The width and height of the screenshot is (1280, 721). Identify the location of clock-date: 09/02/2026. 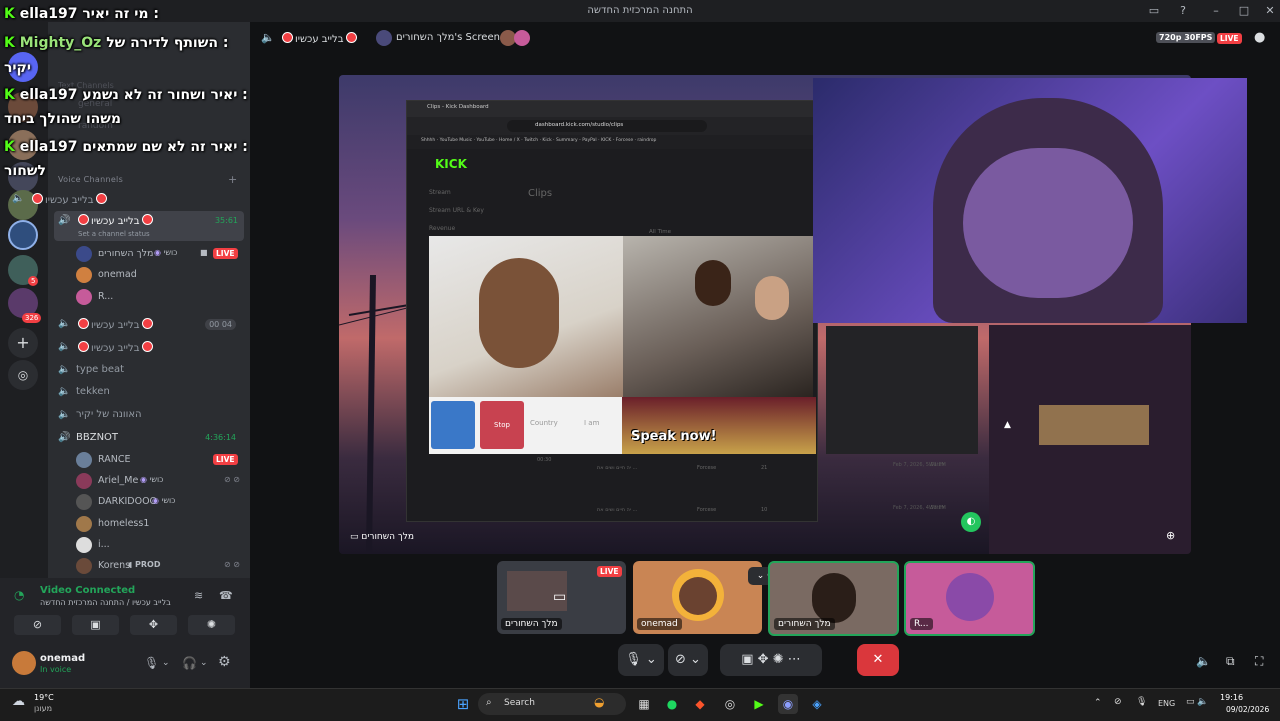
(1247, 709).